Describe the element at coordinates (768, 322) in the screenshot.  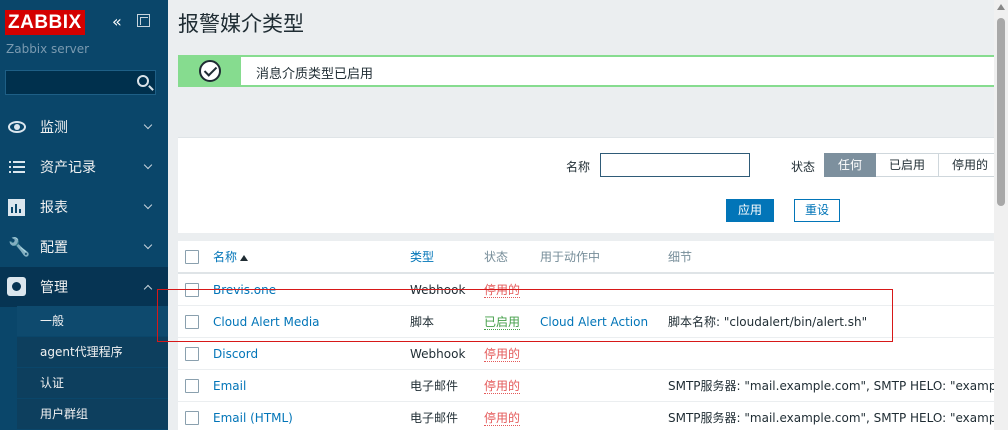
I see `media-type-details: 脚本名称: "cloudalert/bin/alert.sh"` at that location.